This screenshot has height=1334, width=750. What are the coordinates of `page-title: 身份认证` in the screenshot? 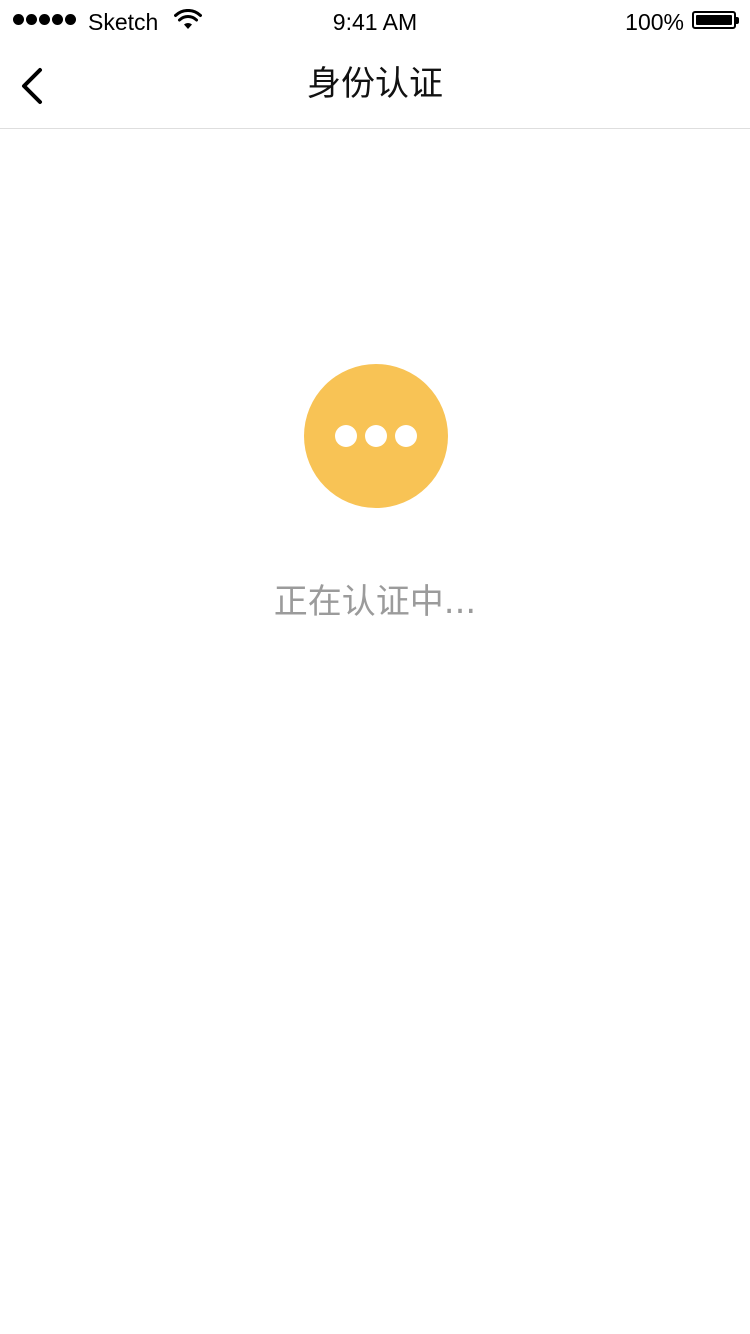 It's located at (375, 84).